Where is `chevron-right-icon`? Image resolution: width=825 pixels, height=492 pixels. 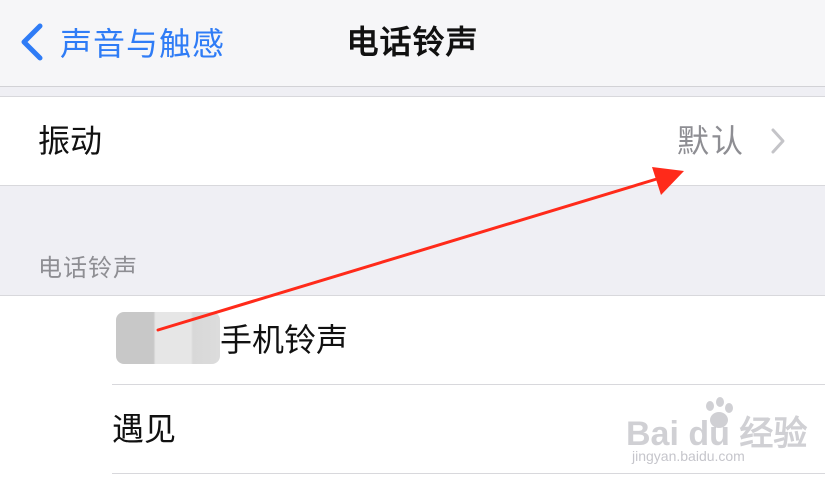
chevron-right-icon is located at coordinates (778, 141).